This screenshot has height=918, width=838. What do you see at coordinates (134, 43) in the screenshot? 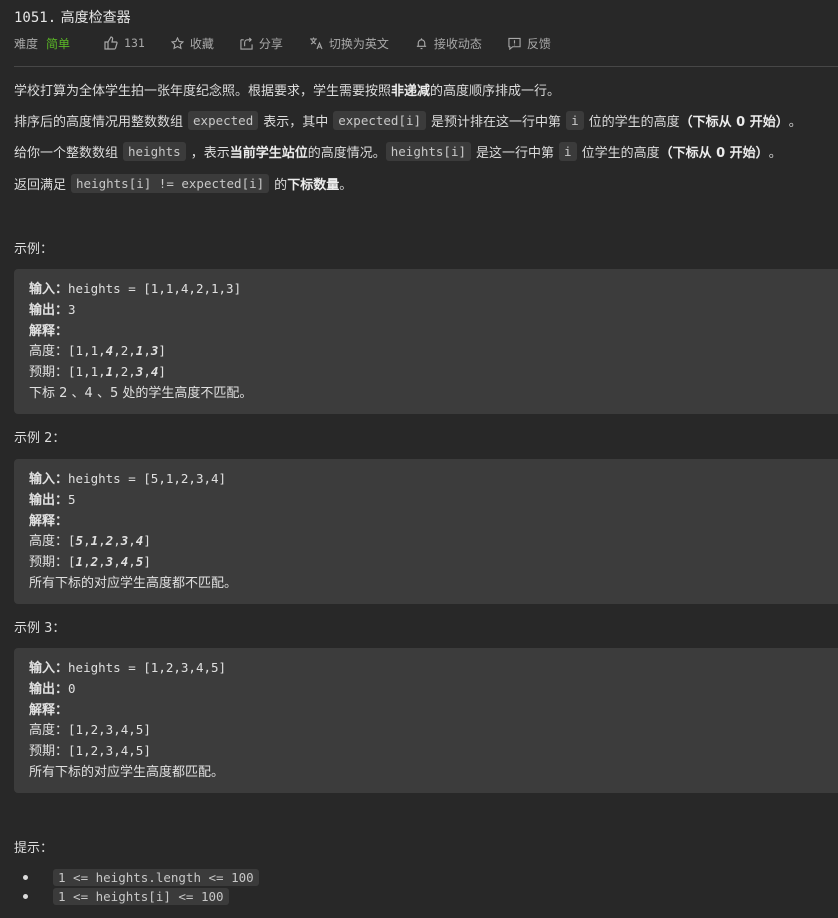
I see `like-count: 131` at bounding box center [134, 43].